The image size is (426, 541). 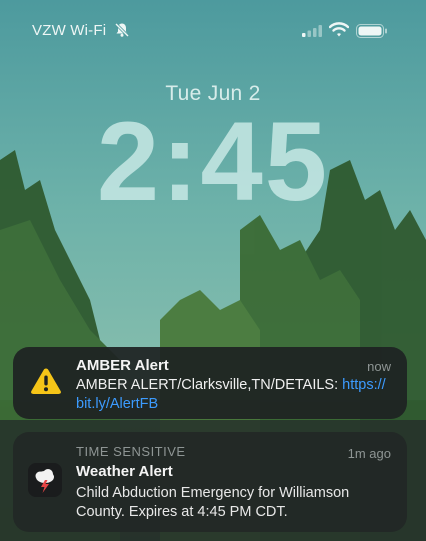 I want to click on time-sensitive-label: TIME SENSITIVE, so click(x=131, y=451).